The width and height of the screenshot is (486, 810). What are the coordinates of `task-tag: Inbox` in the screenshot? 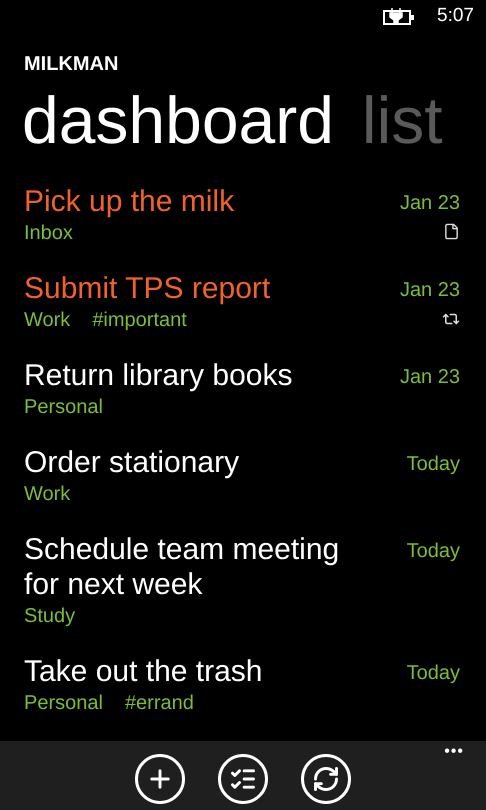 It's located at (48, 232).